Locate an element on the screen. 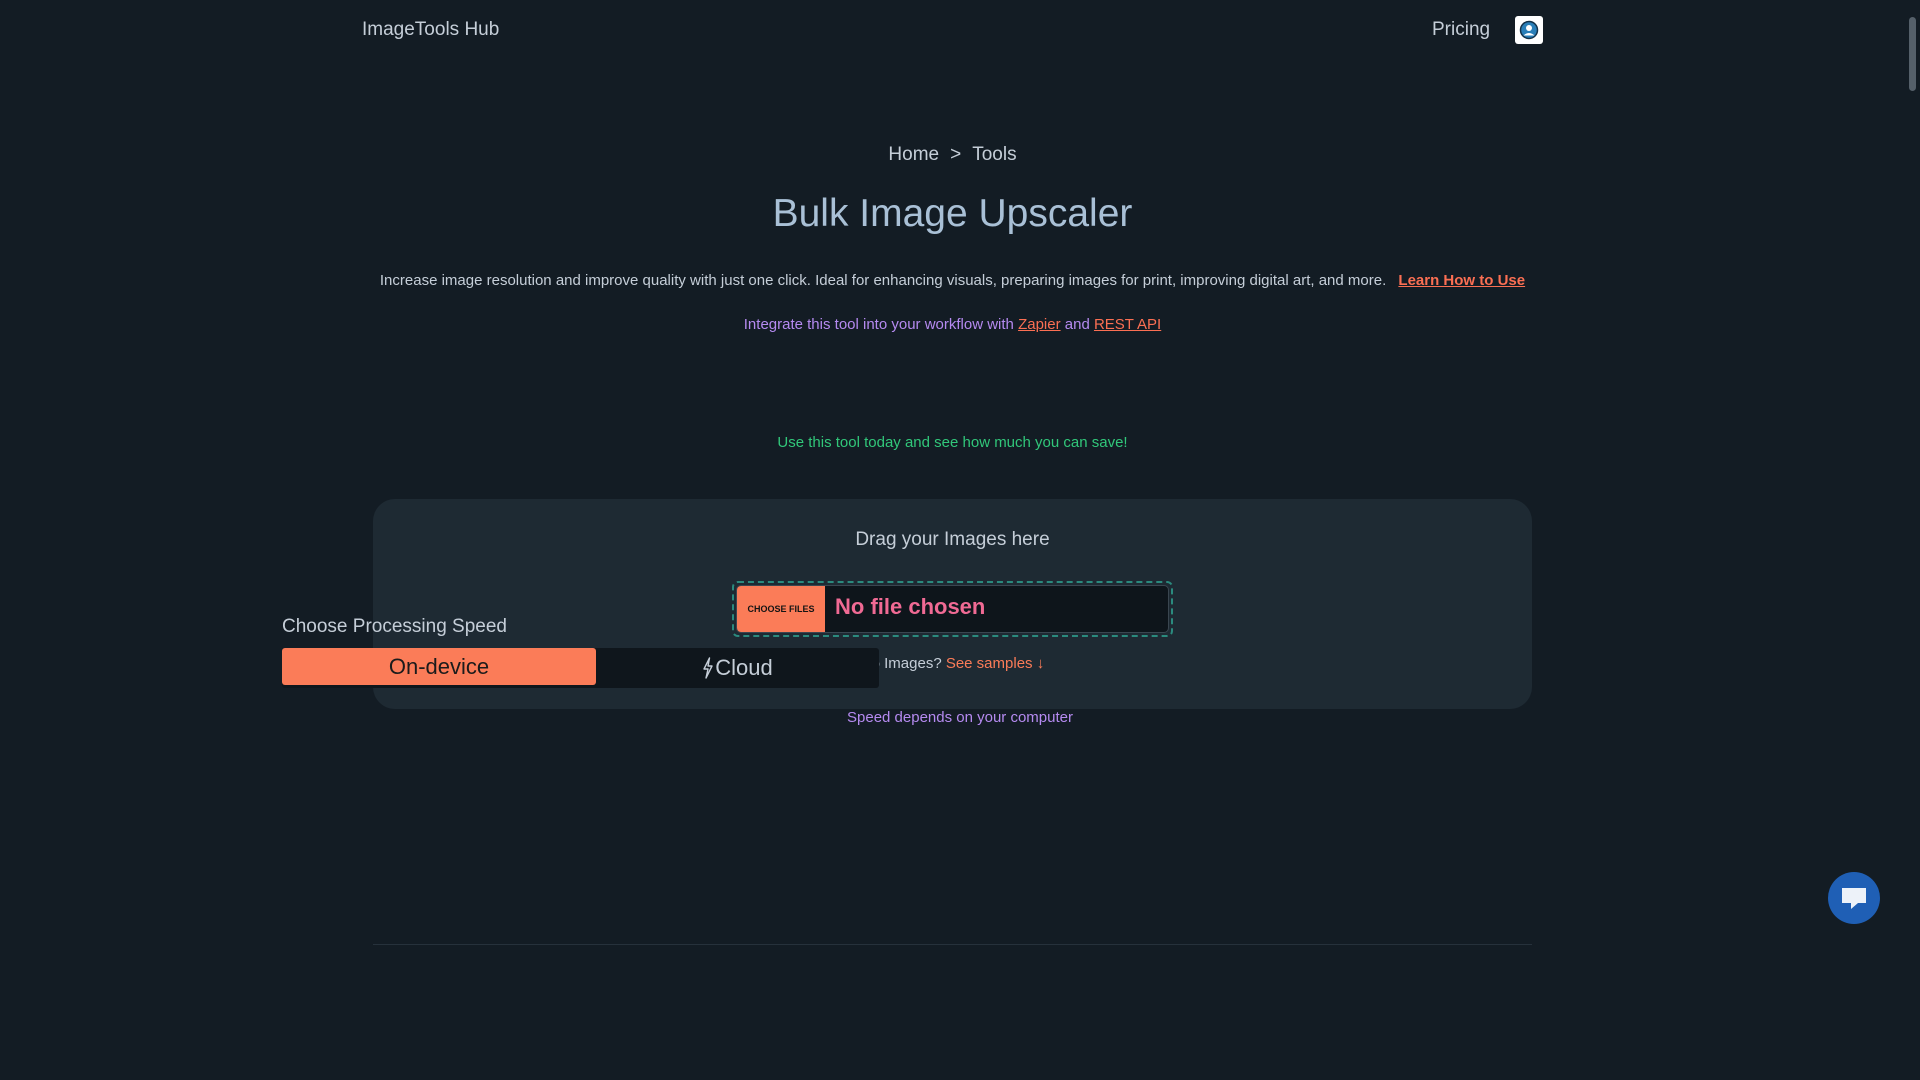 This screenshot has width=1920, height=1080. chat-button is located at coordinates (1854, 898).